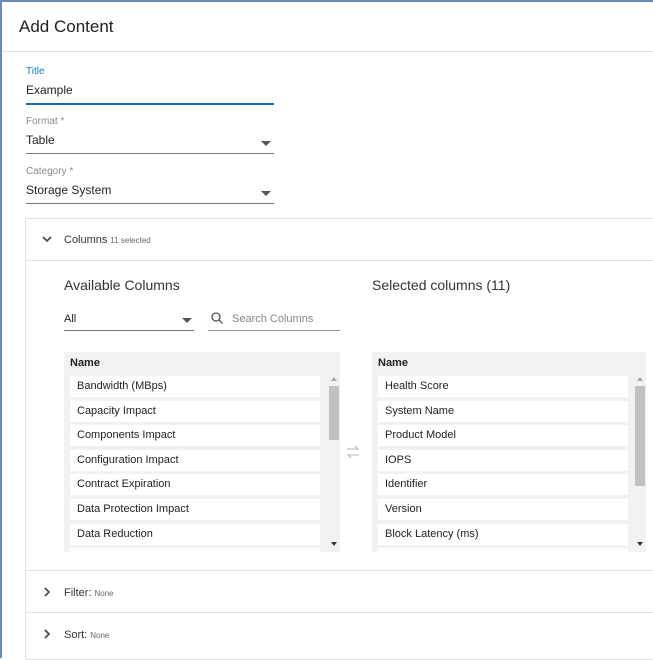  I want to click on title-underline, so click(150, 104).